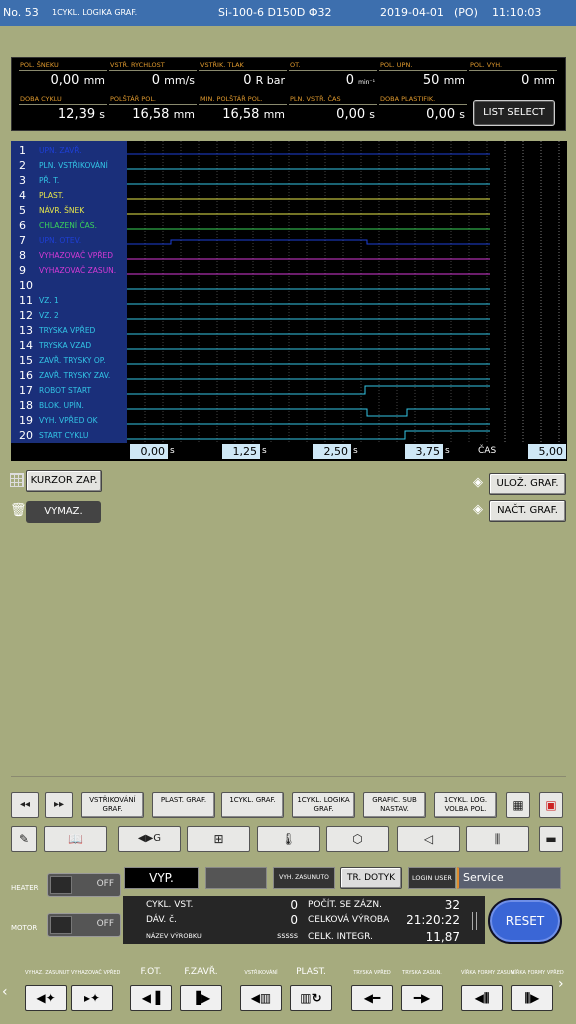  Describe the element at coordinates (69, 345) in the screenshot. I see `signal-row: 14 TRYSKA VZAD` at that location.